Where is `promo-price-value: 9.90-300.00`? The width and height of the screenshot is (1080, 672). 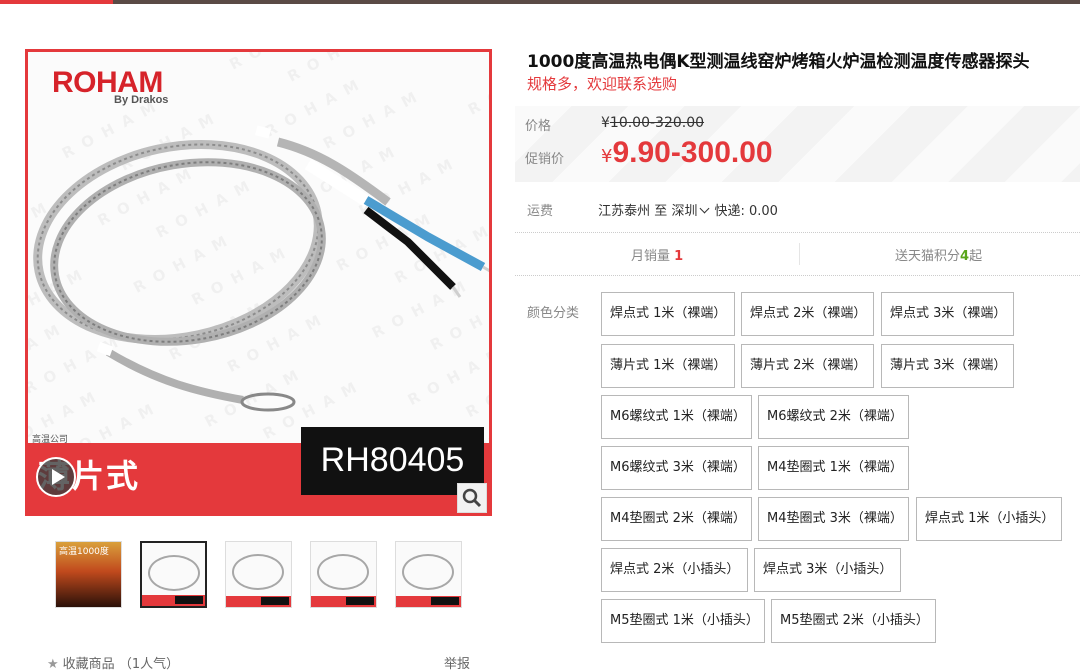 promo-price-value: 9.90-300.00 is located at coordinates (692, 152).